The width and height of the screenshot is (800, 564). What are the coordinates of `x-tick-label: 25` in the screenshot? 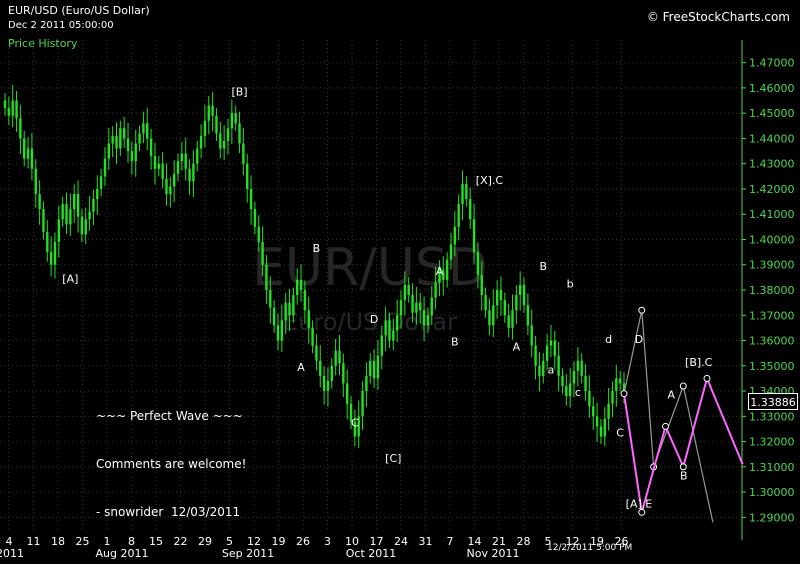 It's located at (83, 541).